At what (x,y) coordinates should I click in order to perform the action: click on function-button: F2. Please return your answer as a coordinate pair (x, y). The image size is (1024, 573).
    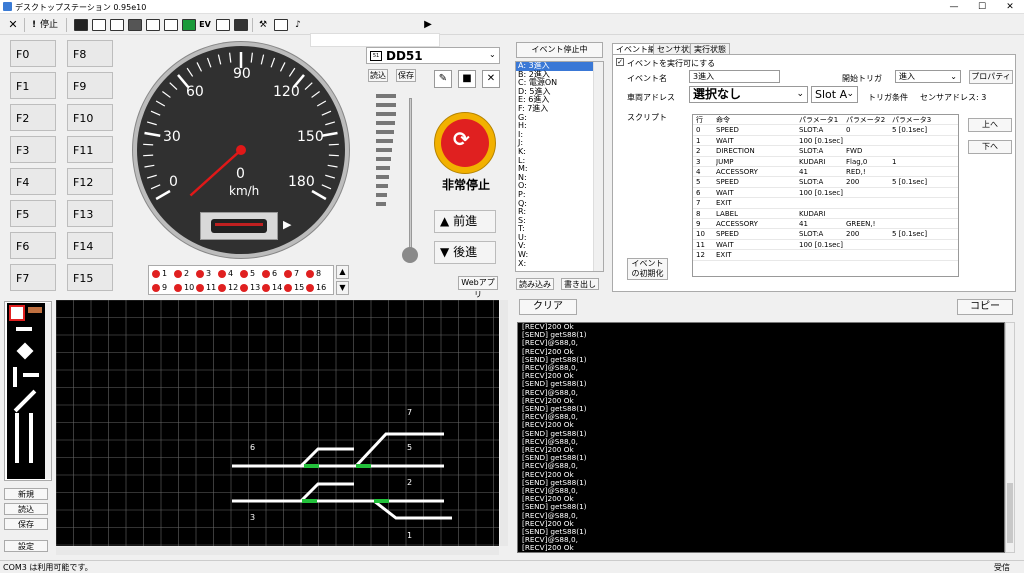
    Looking at the image, I should click on (33, 117).